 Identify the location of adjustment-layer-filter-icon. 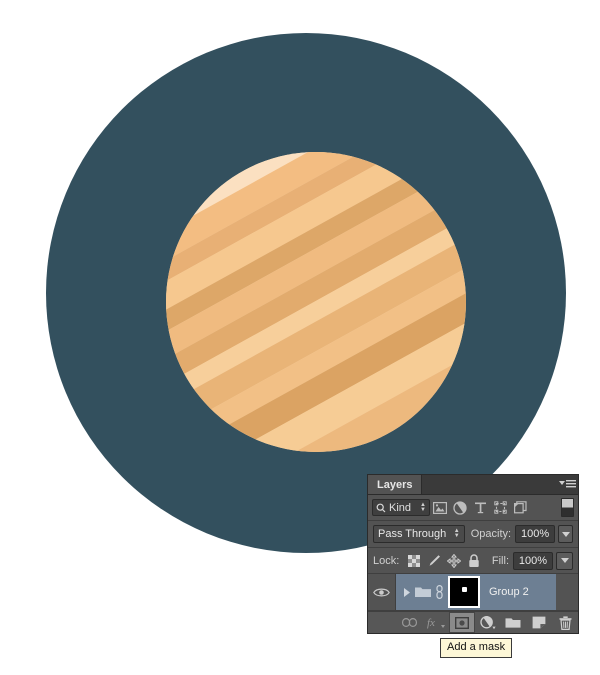
(460, 508).